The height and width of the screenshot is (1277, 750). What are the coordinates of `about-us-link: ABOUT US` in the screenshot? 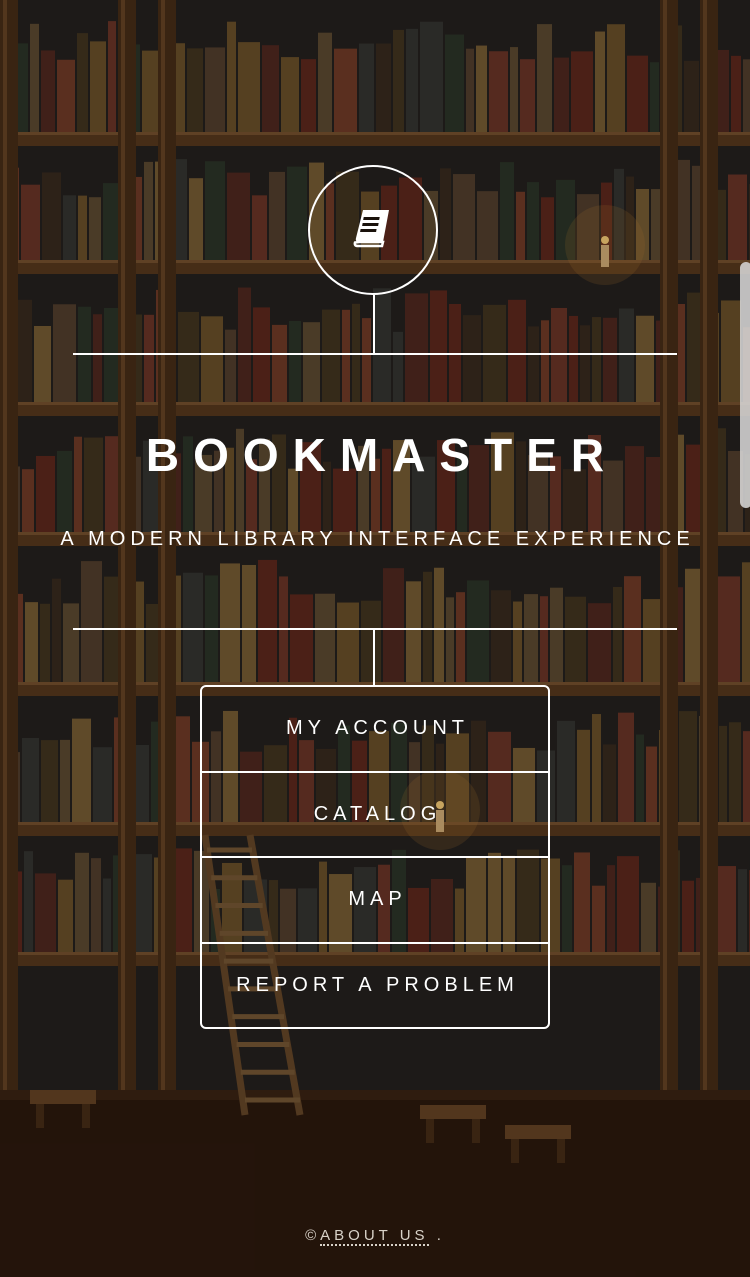 It's located at (374, 1236).